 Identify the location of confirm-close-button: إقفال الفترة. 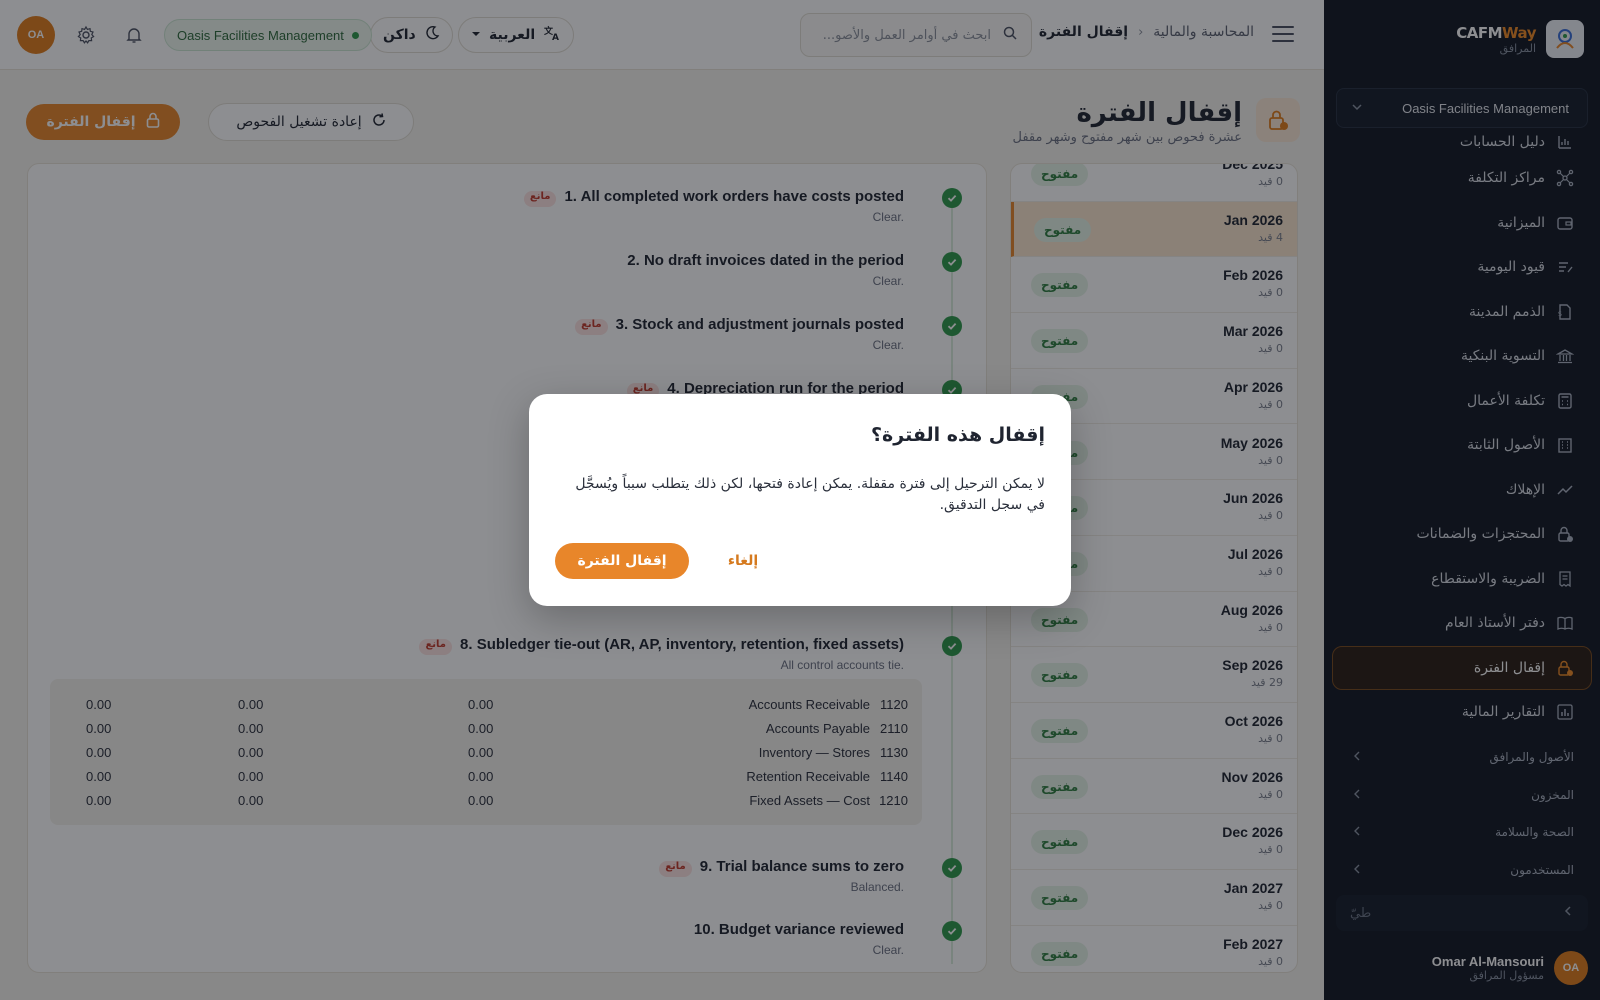
(622, 561).